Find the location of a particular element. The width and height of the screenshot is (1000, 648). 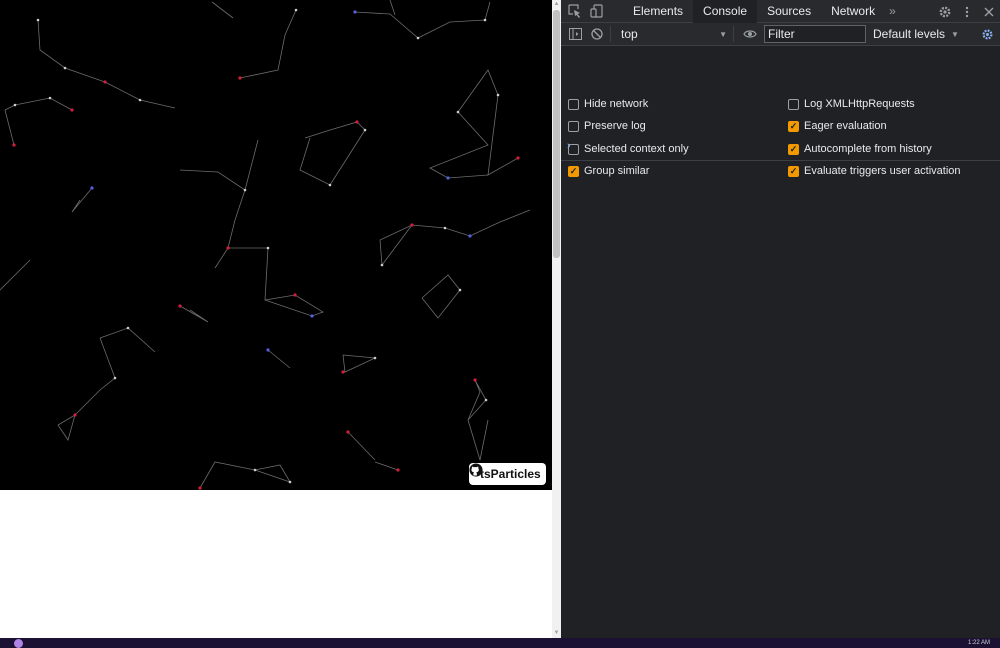

badge-label: tsParticles is located at coordinates (510, 474).